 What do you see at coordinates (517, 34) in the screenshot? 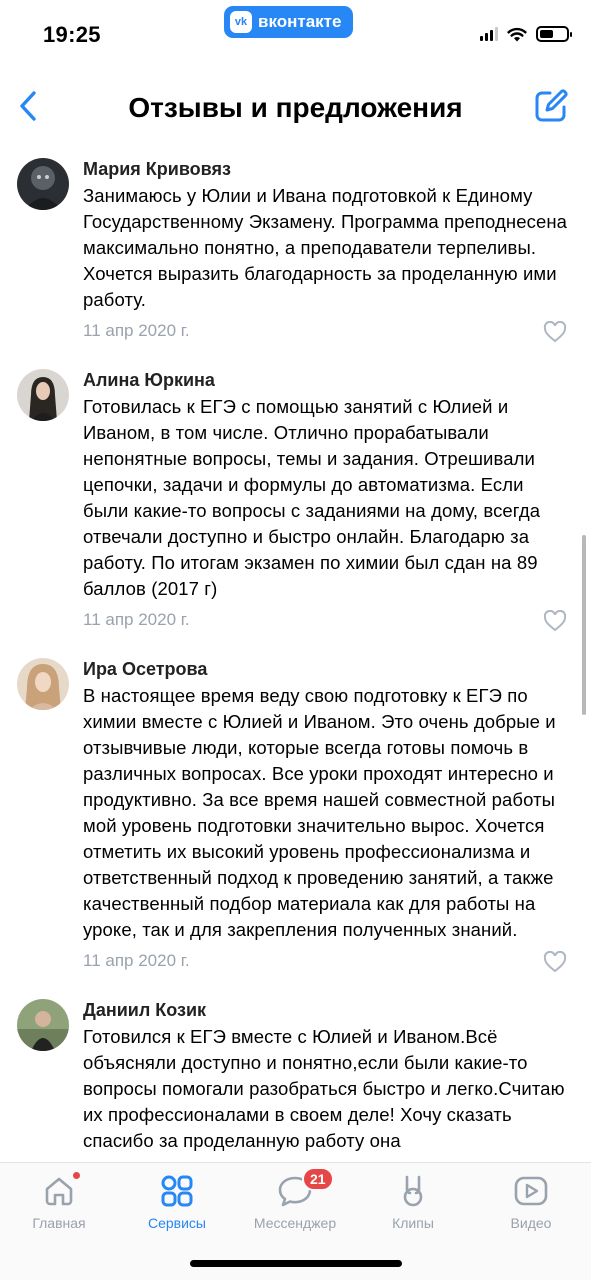
I see `wifi-icon` at bounding box center [517, 34].